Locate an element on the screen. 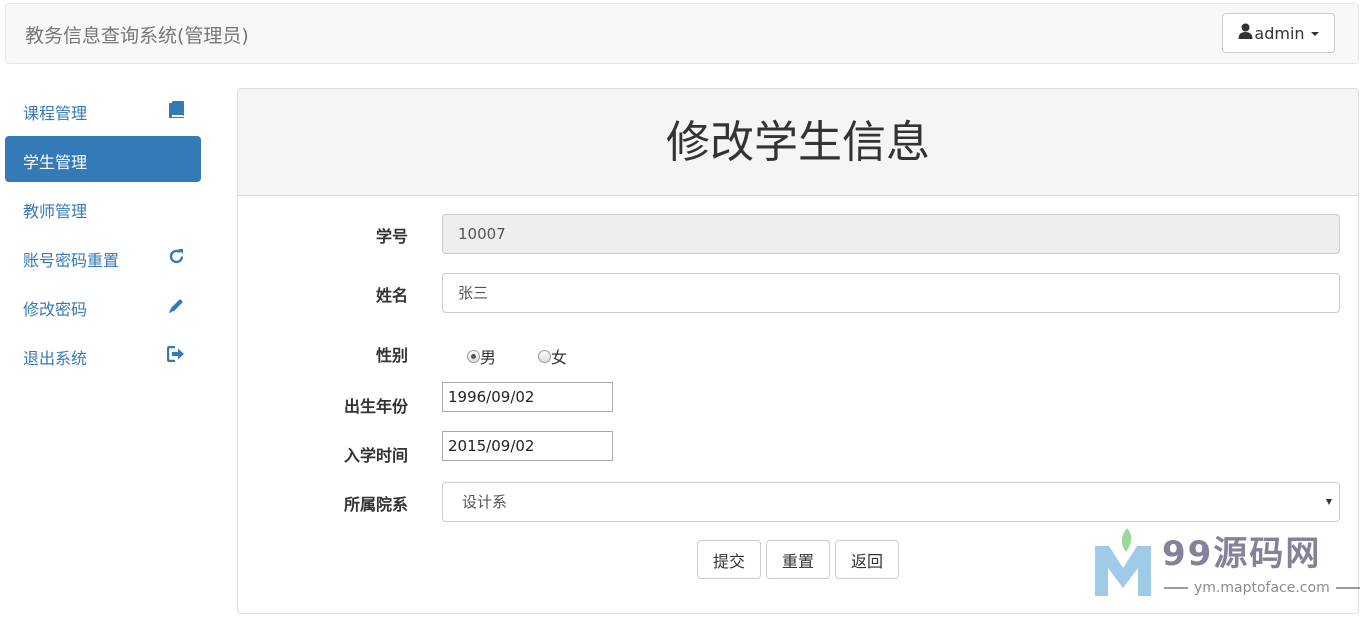 The width and height of the screenshot is (1371, 624). watermark: 99源码网 ym.maptoface.com is located at coordinates (1226, 564).